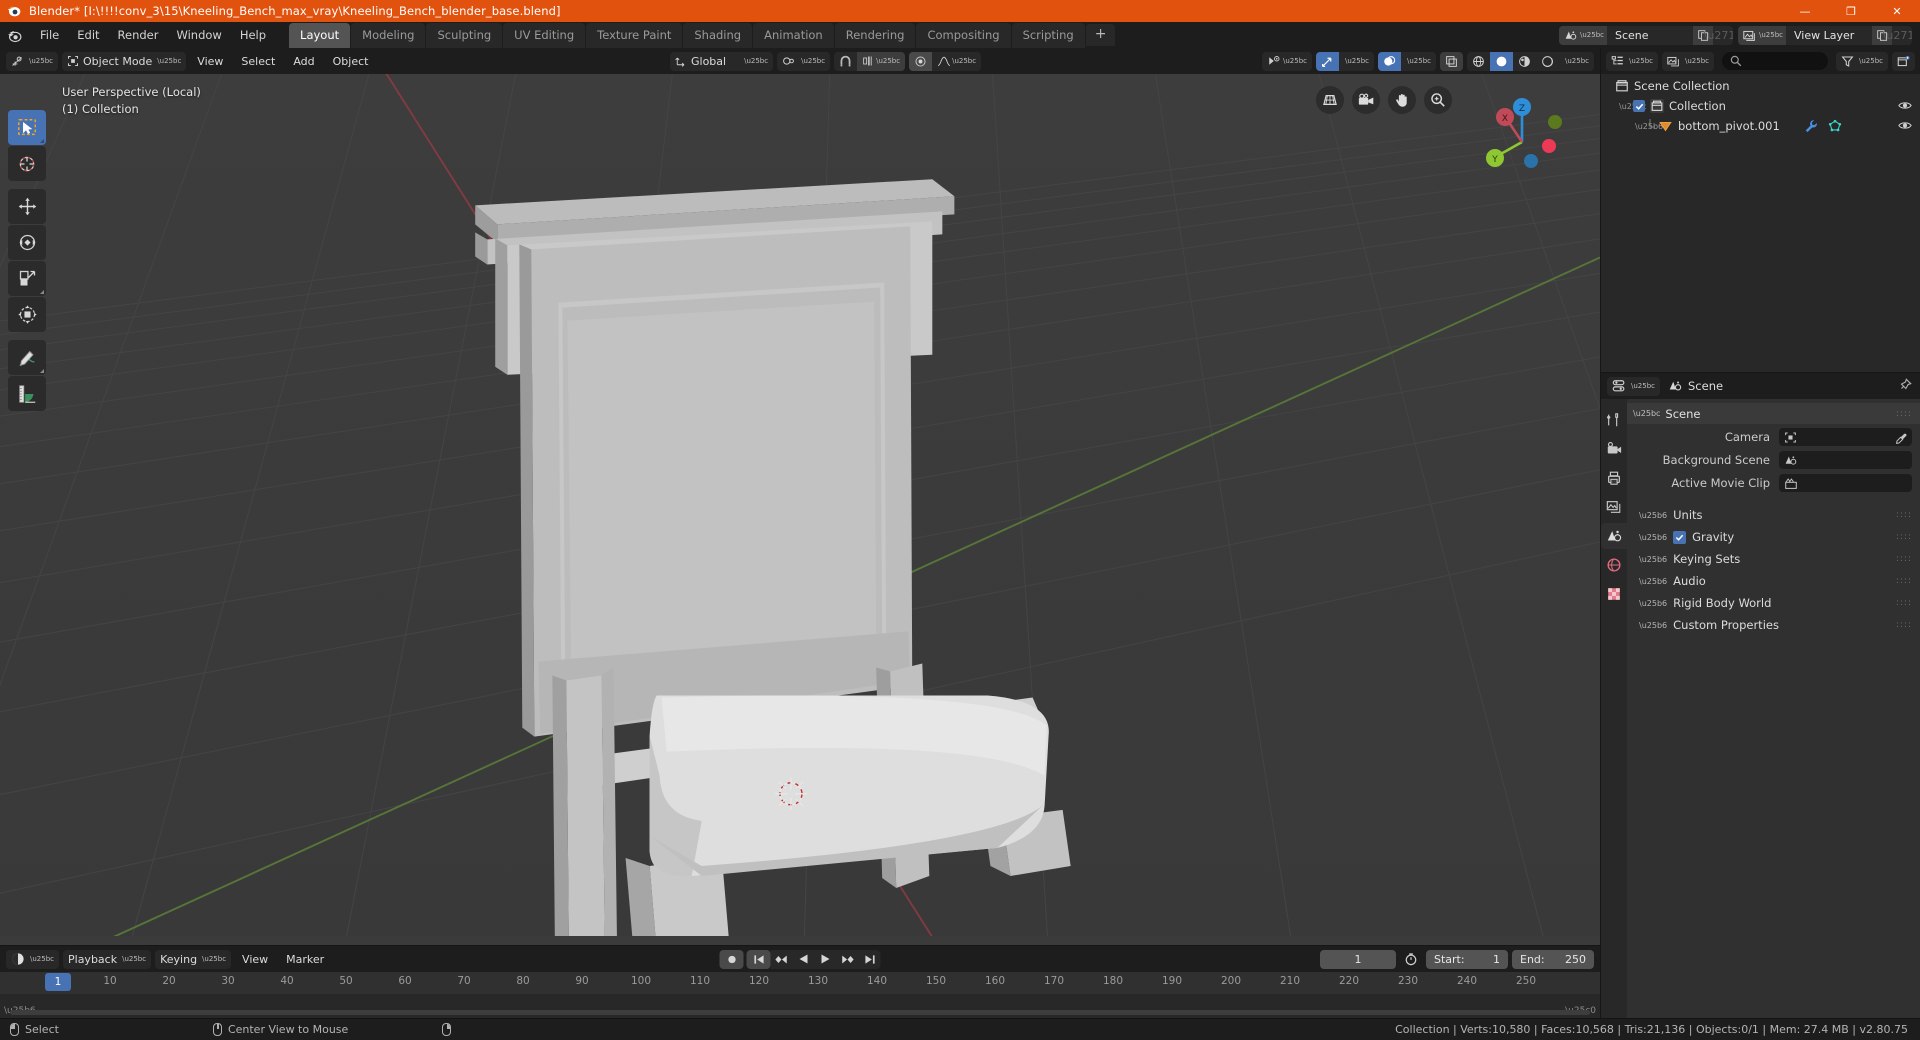 This screenshot has width=1920, height=1040. I want to click on properties-editor-type-selector: \u25bc, so click(1633, 386).